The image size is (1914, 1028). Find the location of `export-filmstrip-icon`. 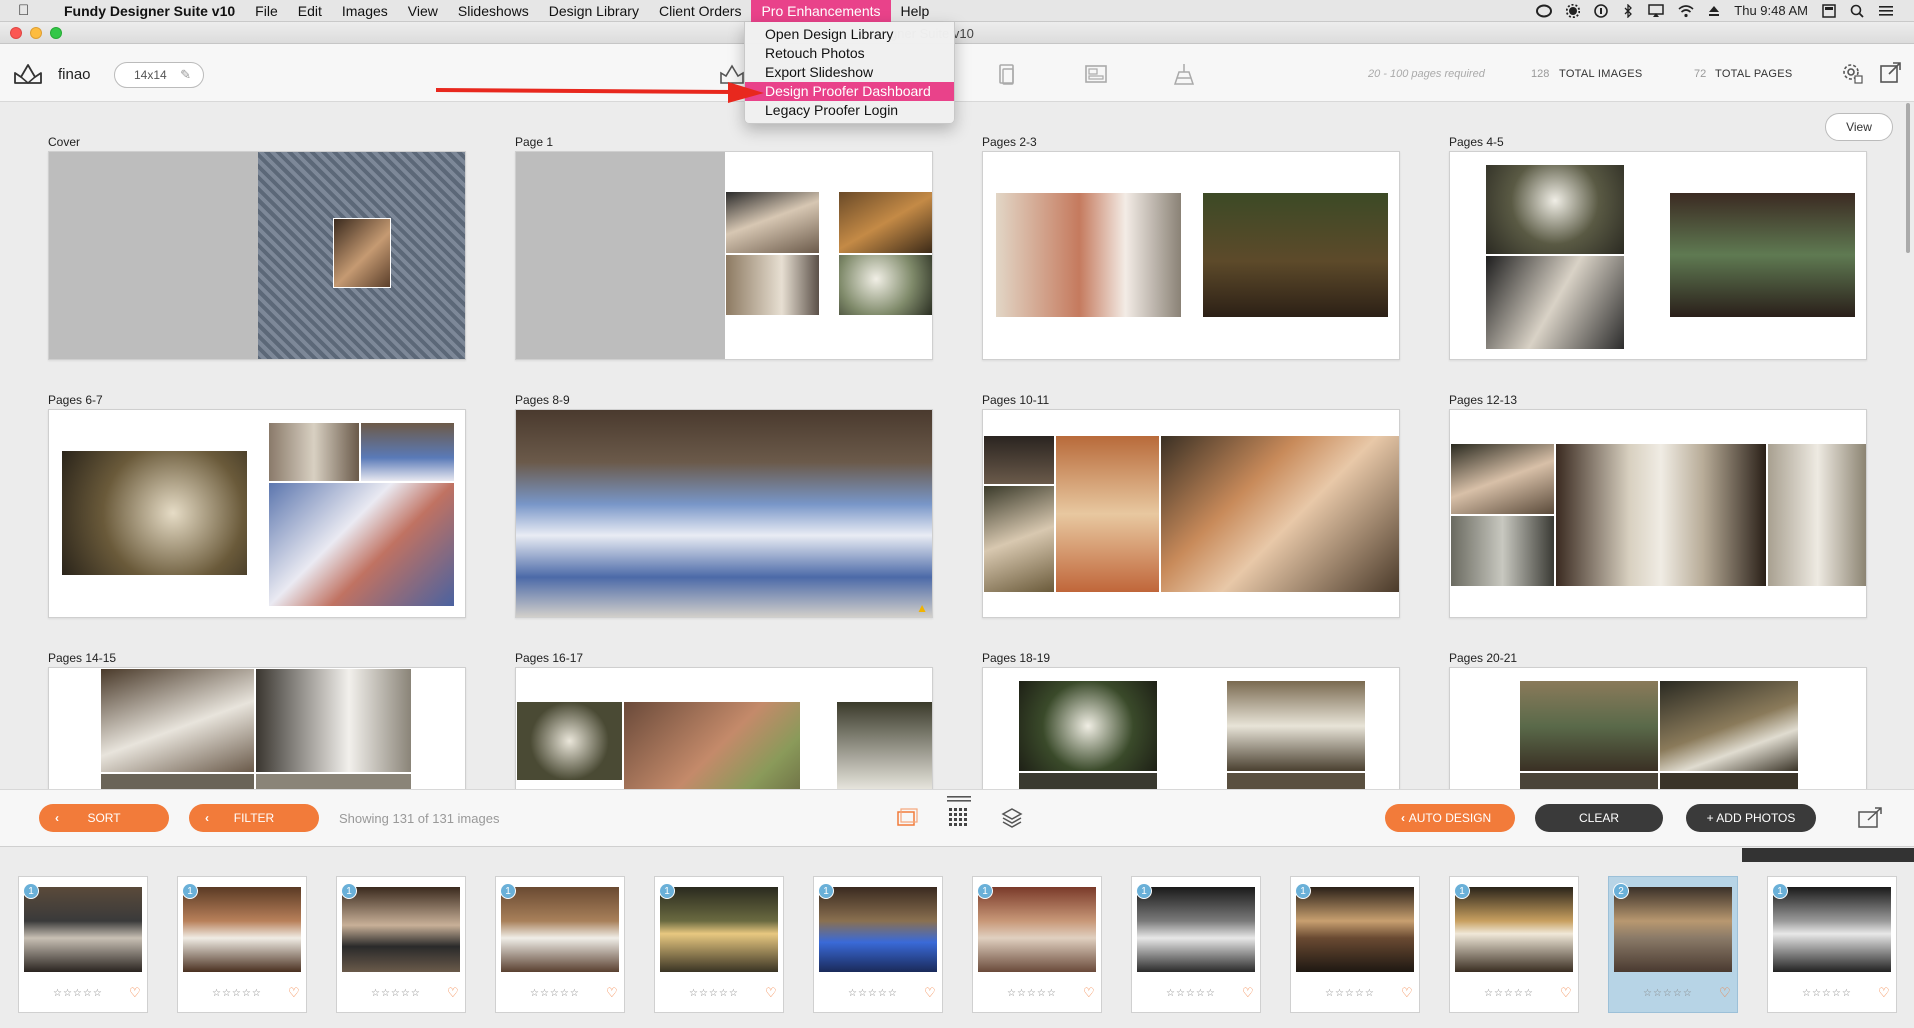

export-filmstrip-icon is located at coordinates (1870, 818).